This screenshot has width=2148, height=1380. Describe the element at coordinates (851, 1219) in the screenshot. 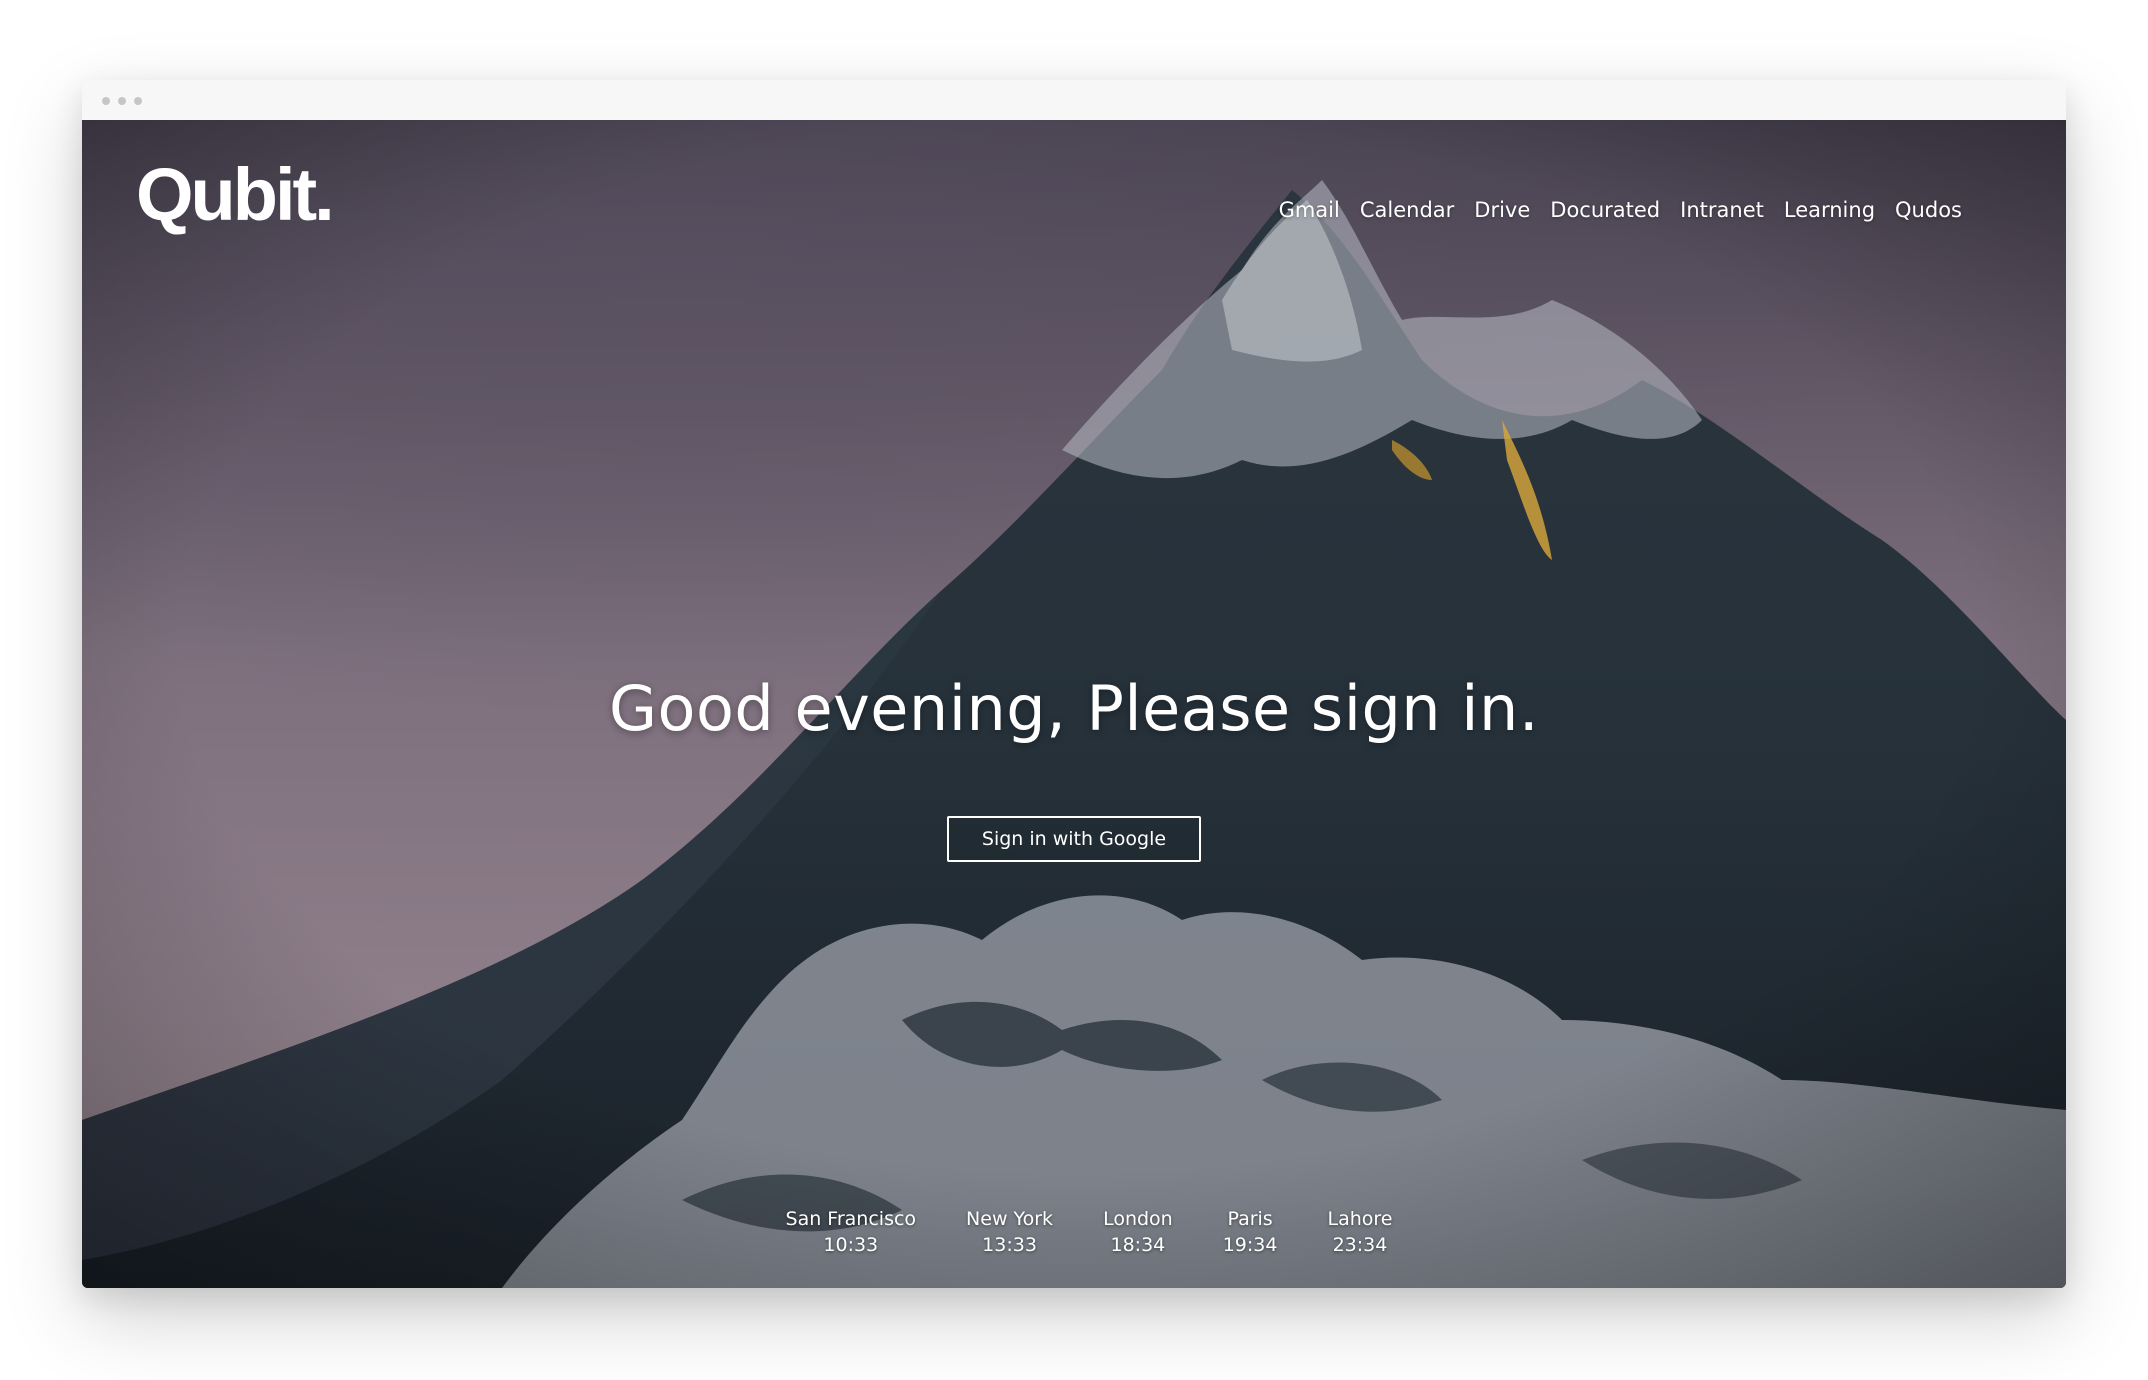

I see `clock-city: San Francisco` at that location.